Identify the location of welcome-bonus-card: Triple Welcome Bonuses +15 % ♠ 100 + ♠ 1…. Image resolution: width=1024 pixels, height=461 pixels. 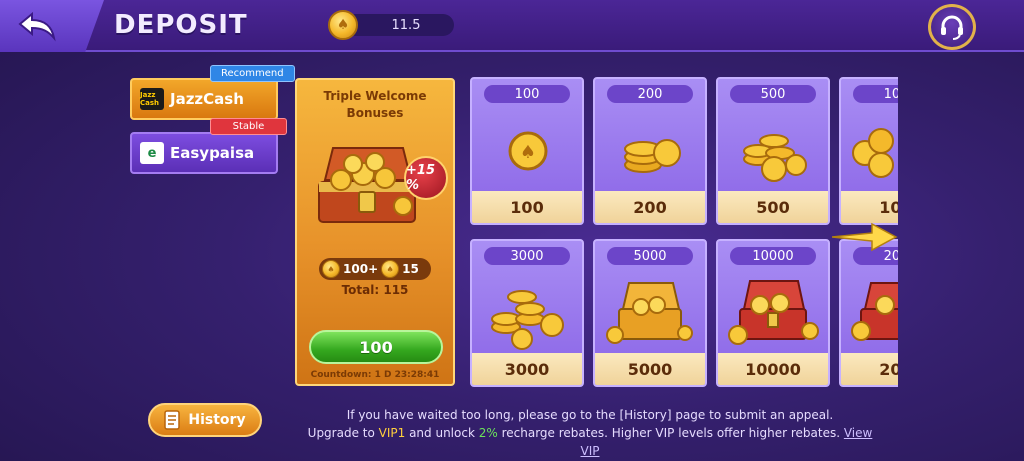
(375, 232).